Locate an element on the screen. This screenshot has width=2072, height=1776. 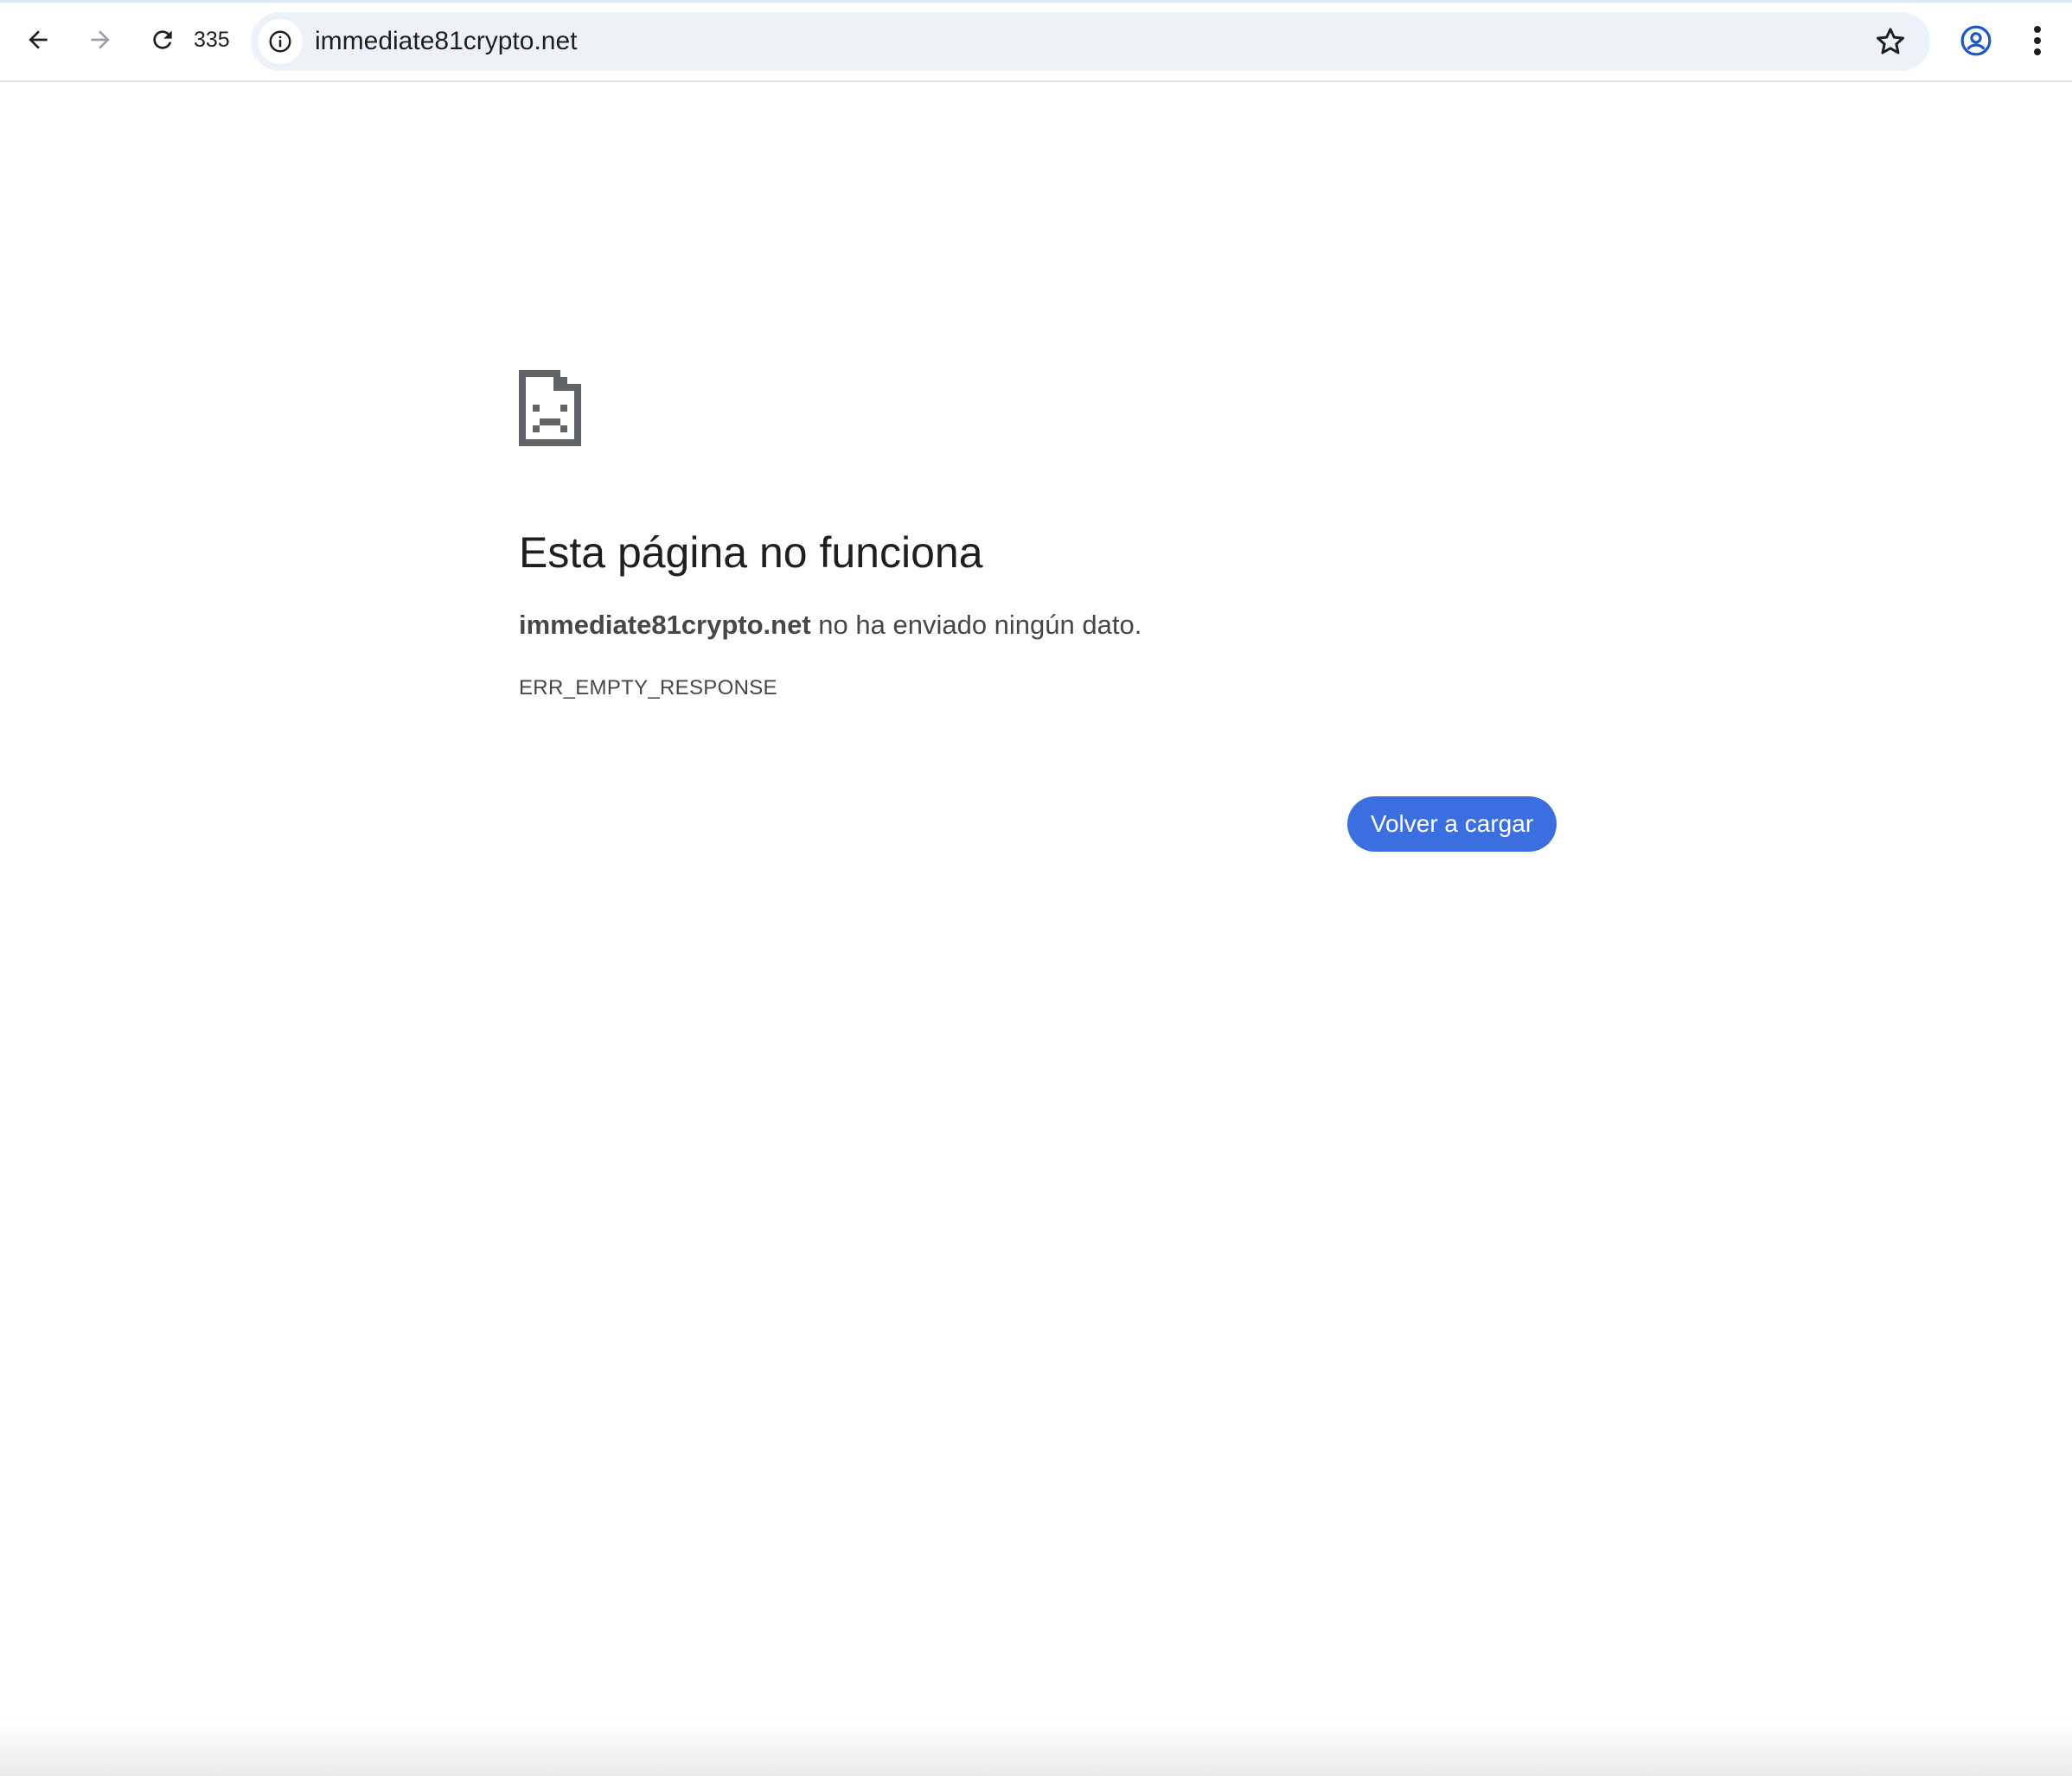
forward-arrow-icon is located at coordinates (100, 39).